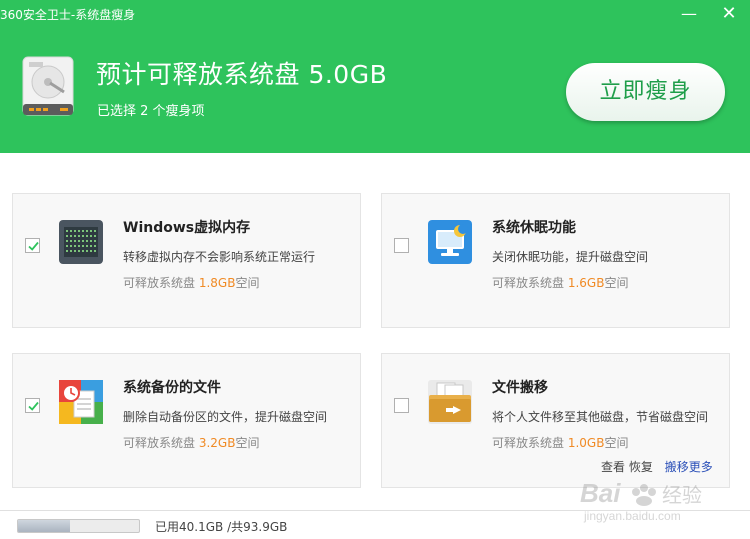 The height and width of the screenshot is (539, 750). Describe the element at coordinates (689, 467) in the screenshot. I see `move-more-link: 搬移更多` at that location.